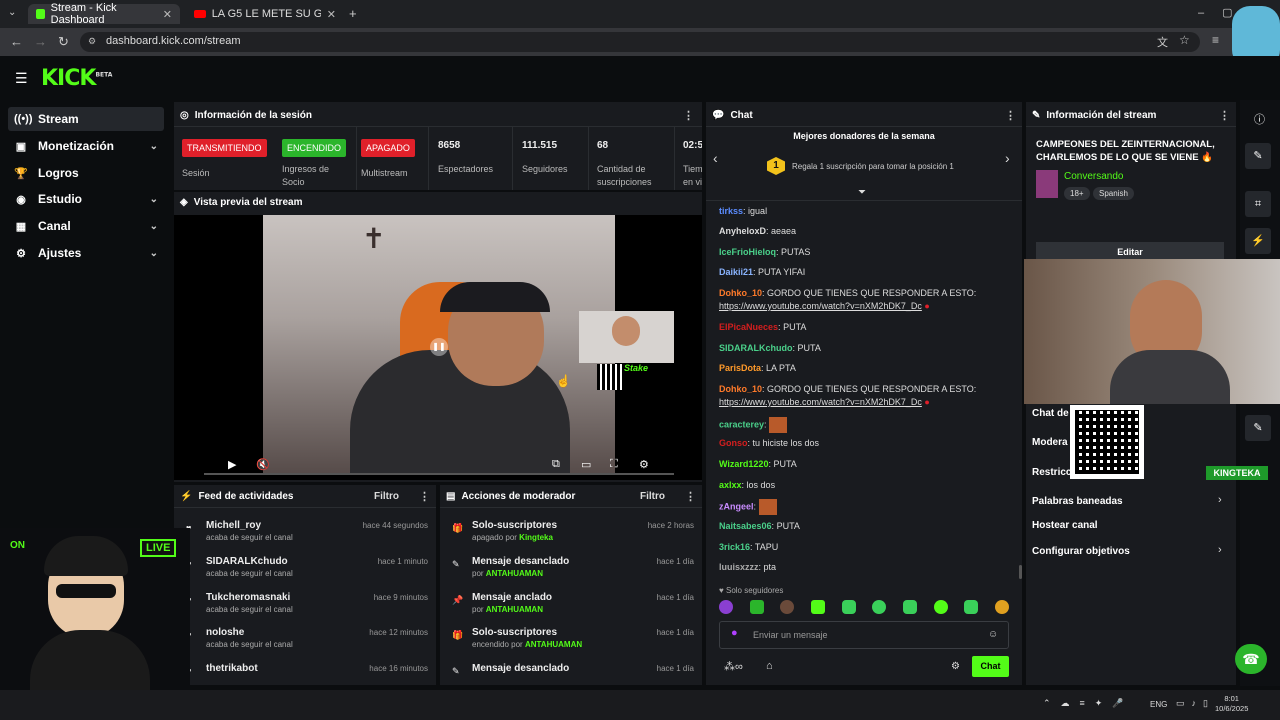 Image resolution: width=1280 pixels, height=720 pixels. I want to click on chat-username: Daikii21, so click(736, 272).